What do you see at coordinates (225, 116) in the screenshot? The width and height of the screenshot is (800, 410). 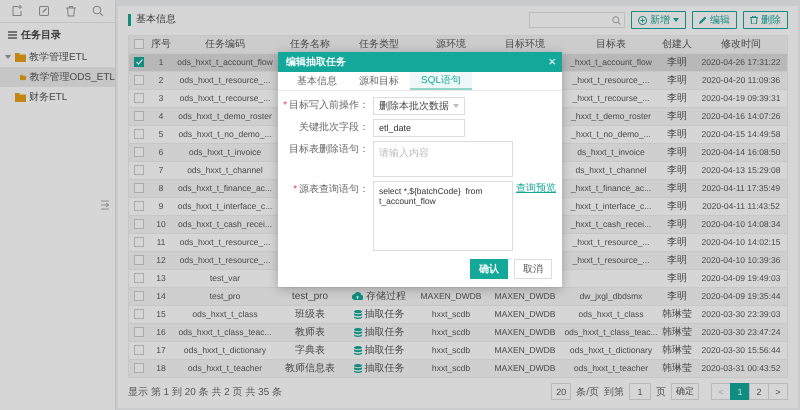 I see `table-cell-text: ods_hxxt_t_demo_roster` at bounding box center [225, 116].